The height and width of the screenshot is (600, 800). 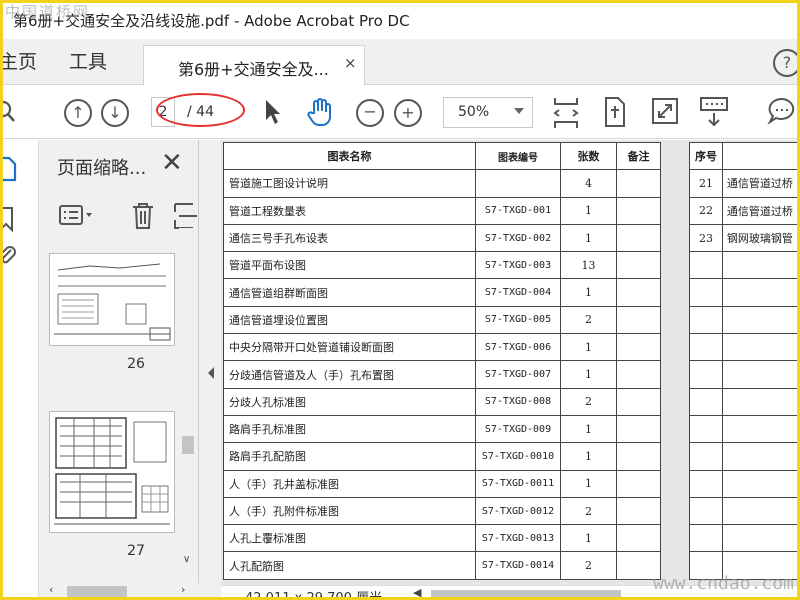 What do you see at coordinates (785, 63) in the screenshot?
I see `help-icon: ?` at bounding box center [785, 63].